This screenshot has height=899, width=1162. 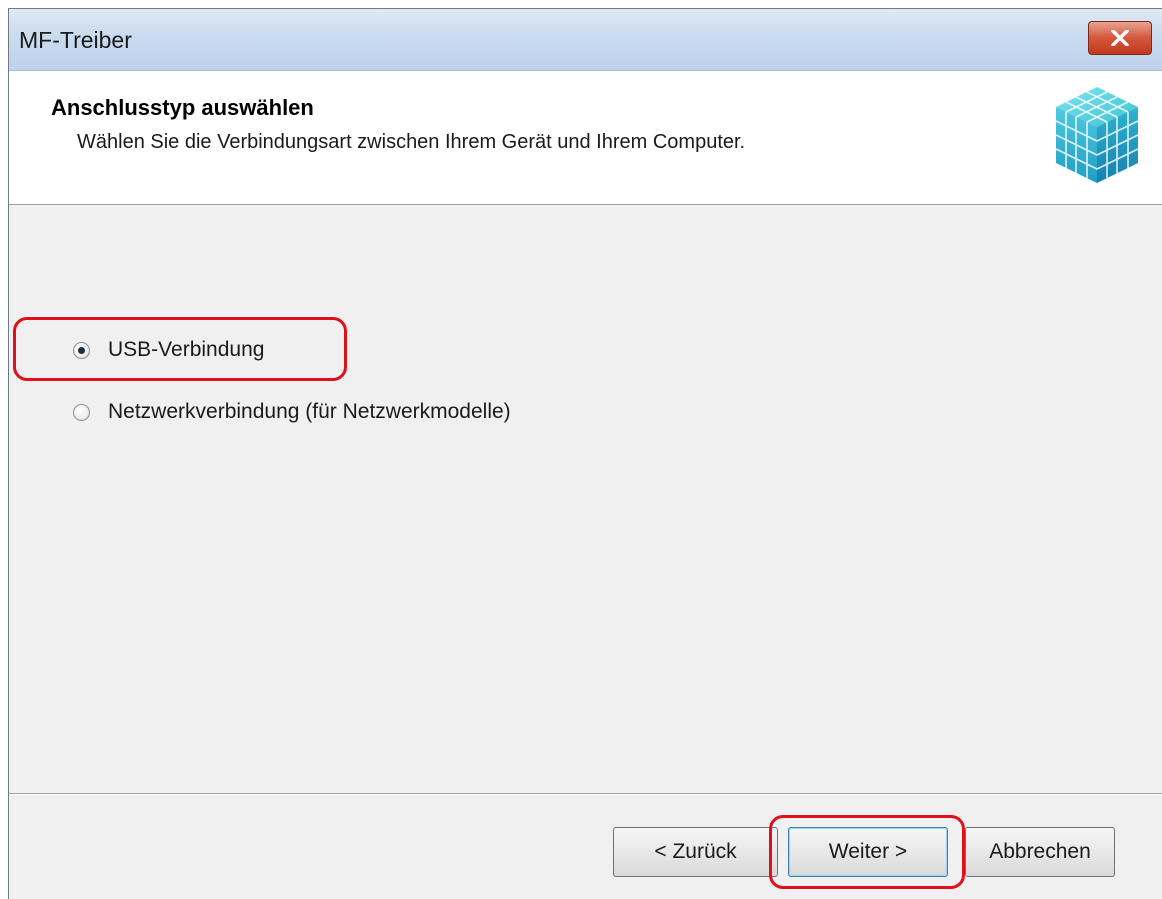 I want to click on back-button: < Zurück, so click(x=695, y=852).